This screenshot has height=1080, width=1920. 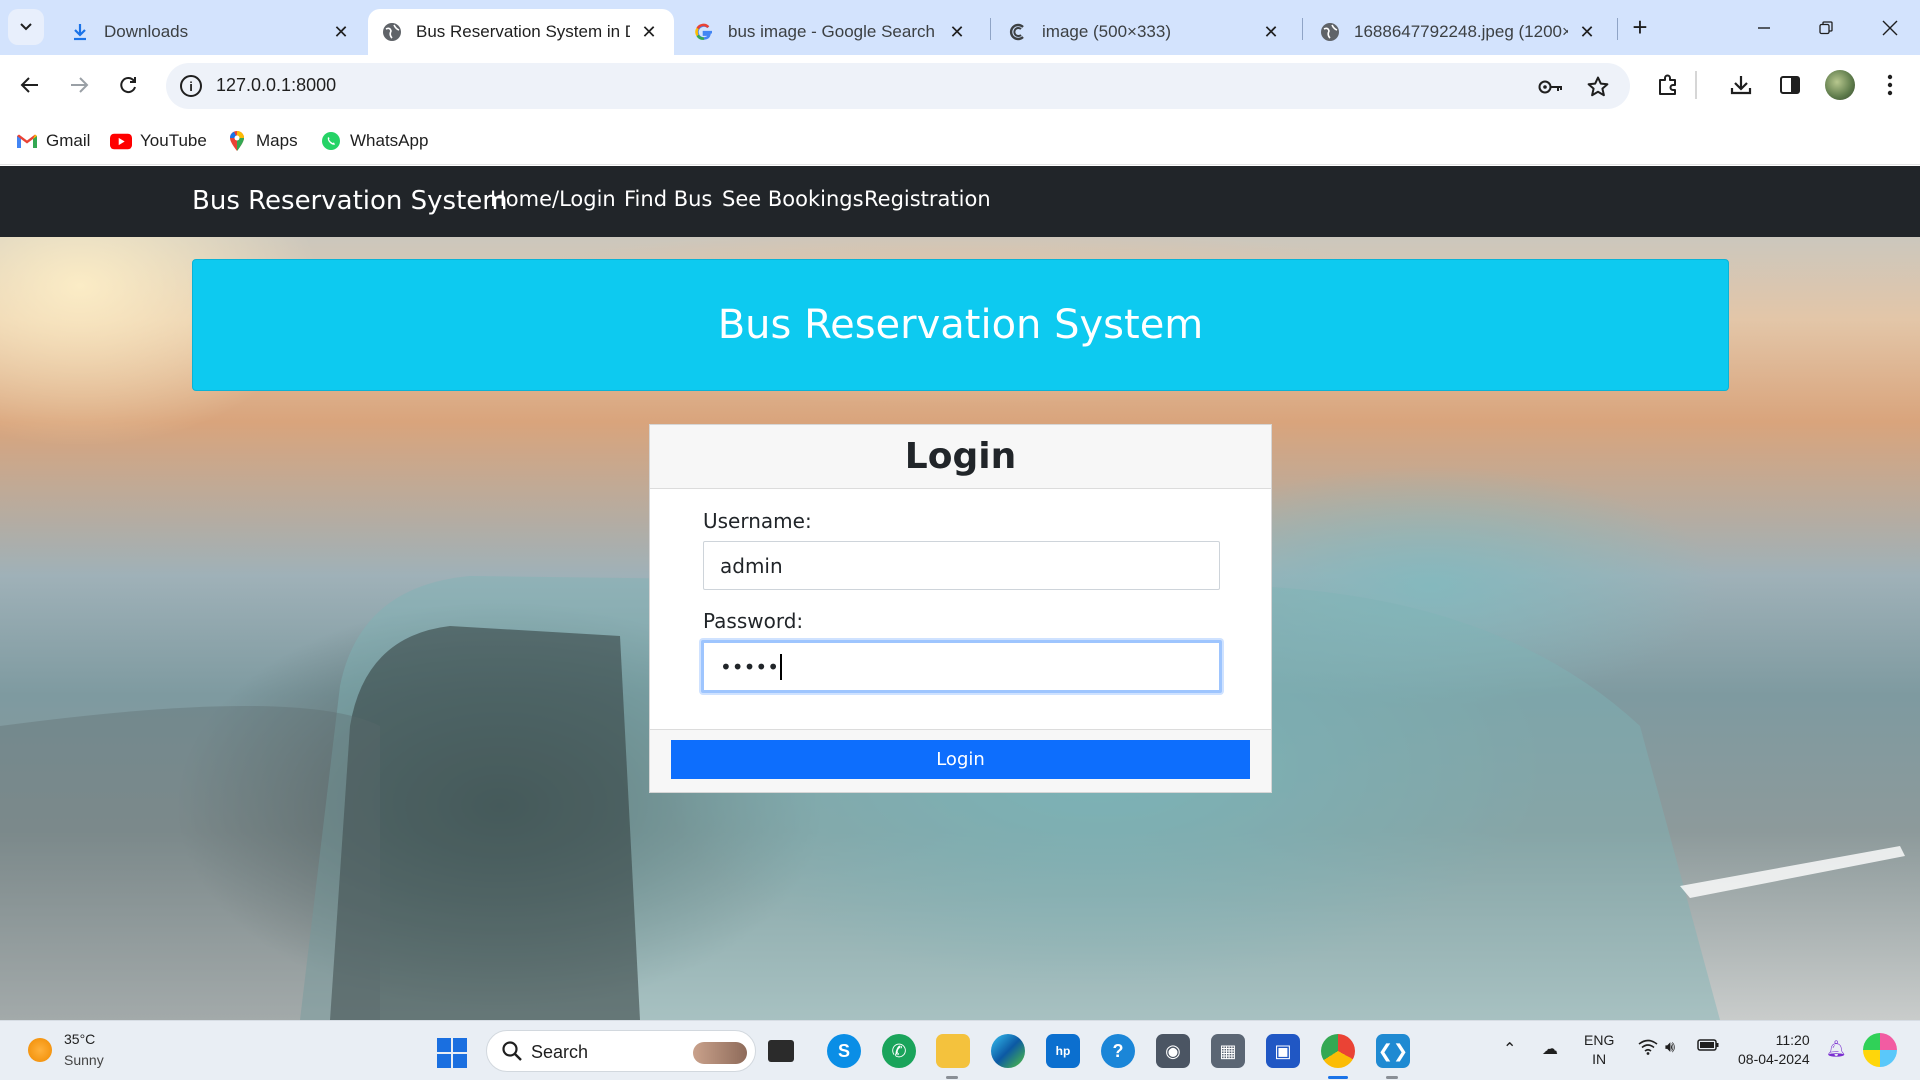 I want to click on tab-google-search: bus image - Google Search ✕, so click(x=831, y=32).